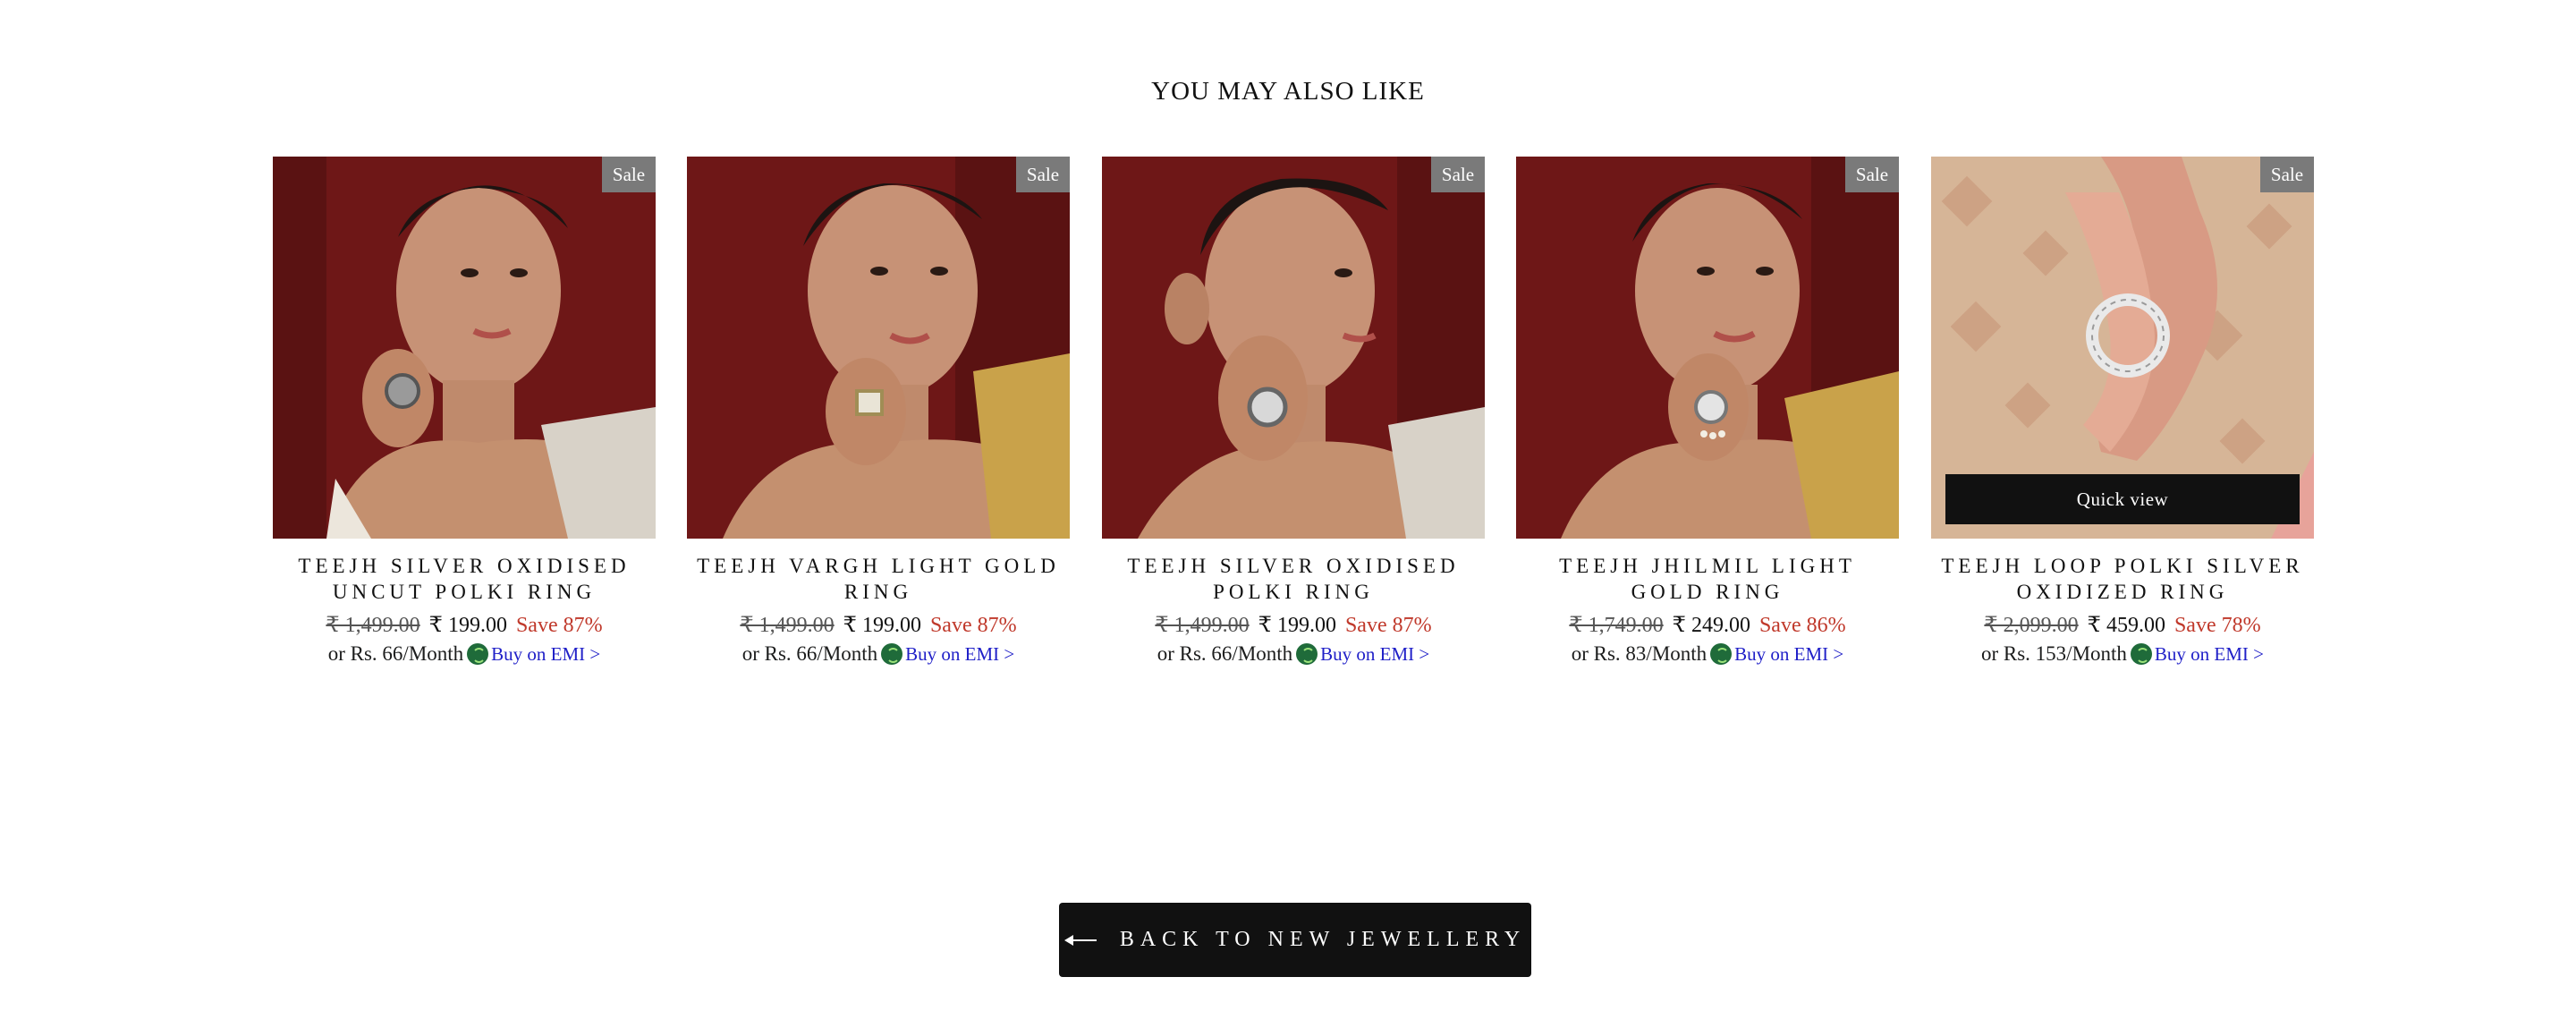  What do you see at coordinates (464, 579) in the screenshot?
I see `product-title: TEEJH SILVER OXIDISED UNCUT POLKI RING` at bounding box center [464, 579].